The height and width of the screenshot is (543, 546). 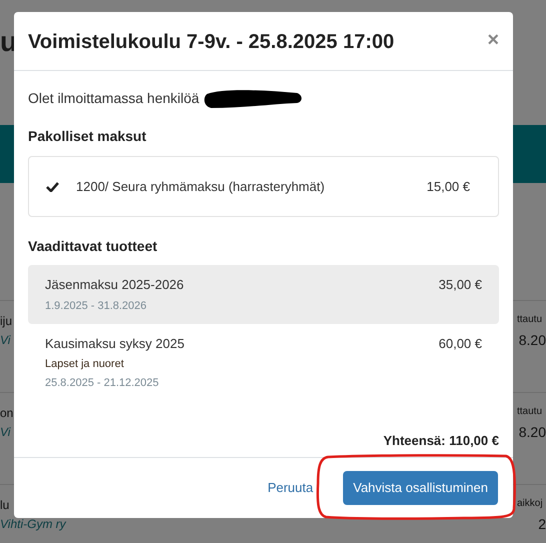 What do you see at coordinates (291, 488) in the screenshot?
I see `cancel-link: Peruuta` at bounding box center [291, 488].